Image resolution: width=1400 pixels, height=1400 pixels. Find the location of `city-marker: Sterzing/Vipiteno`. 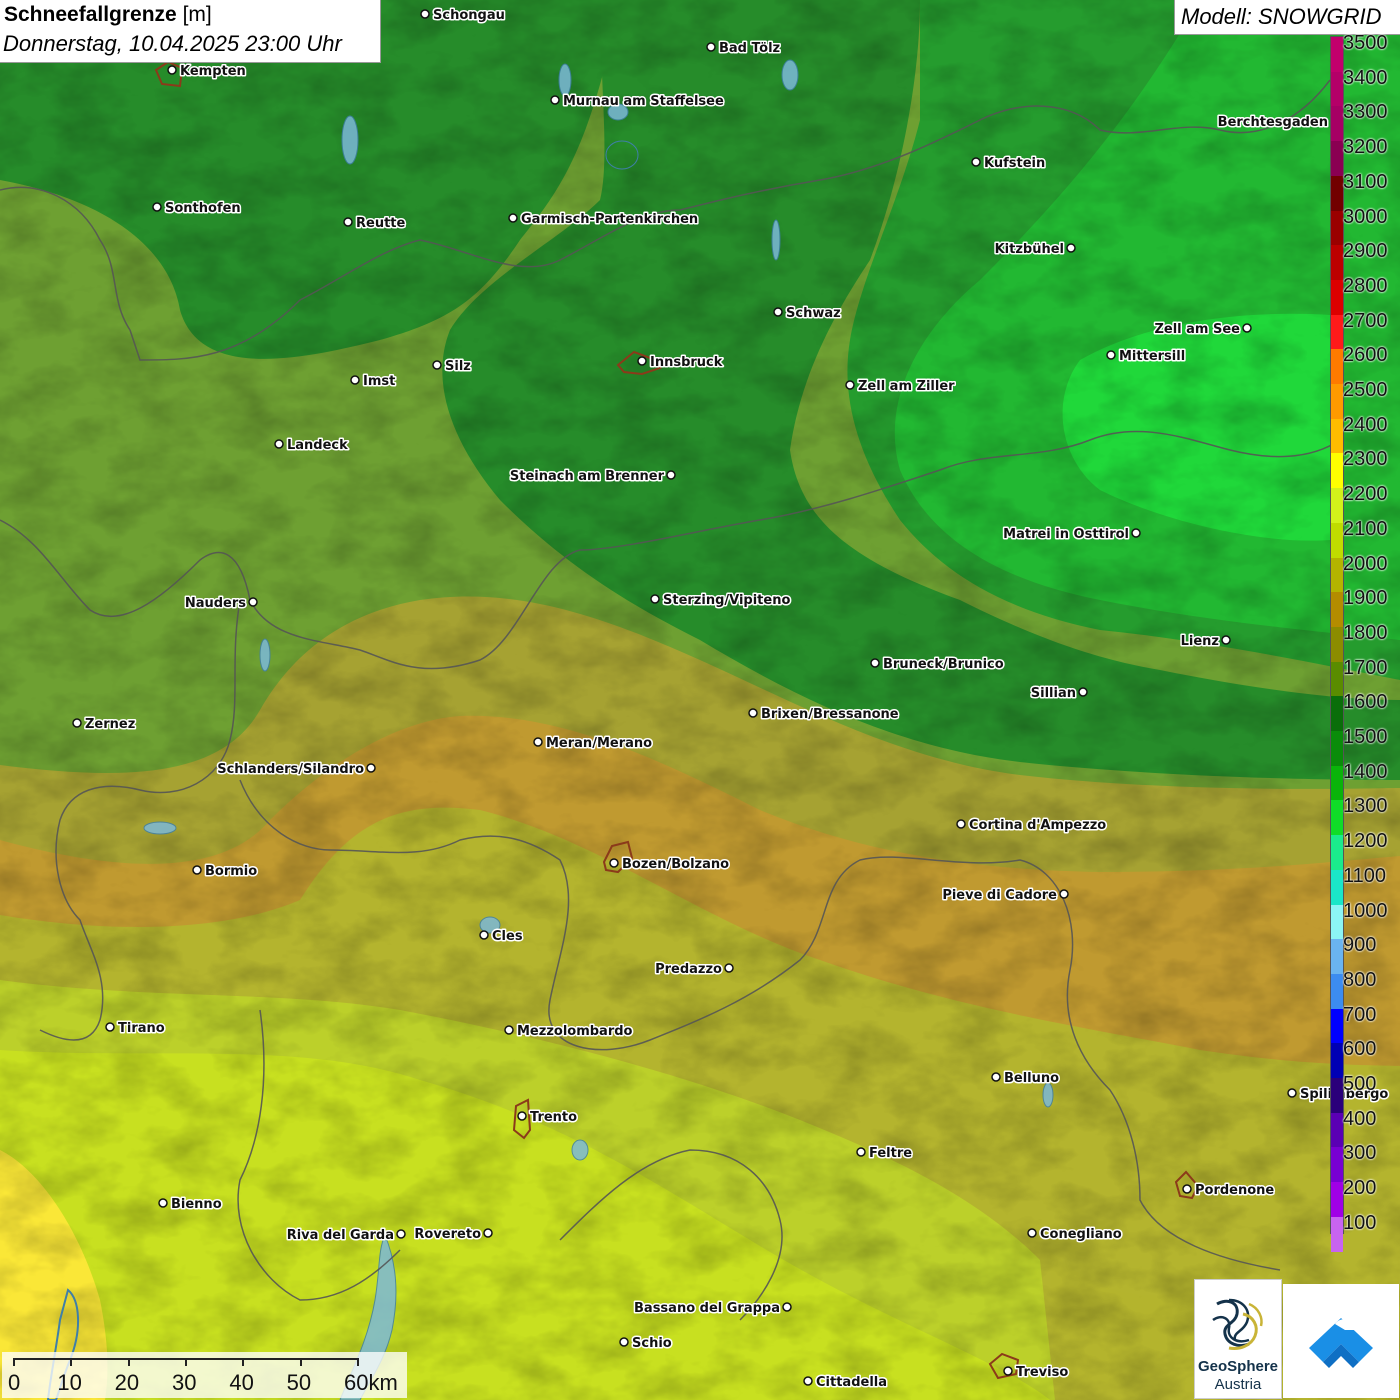

city-marker: Sterzing/Vipiteno is located at coordinates (721, 601).